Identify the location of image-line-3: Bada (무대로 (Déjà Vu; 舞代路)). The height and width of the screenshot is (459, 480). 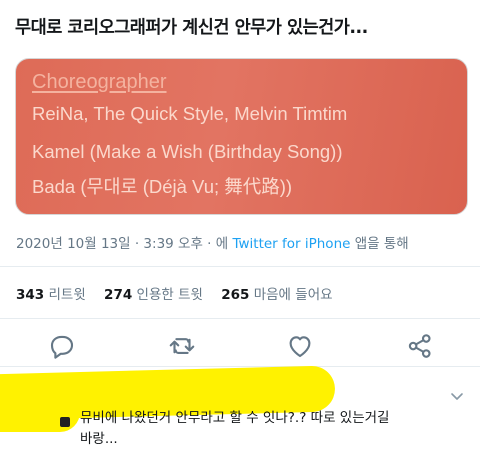
(162, 186).